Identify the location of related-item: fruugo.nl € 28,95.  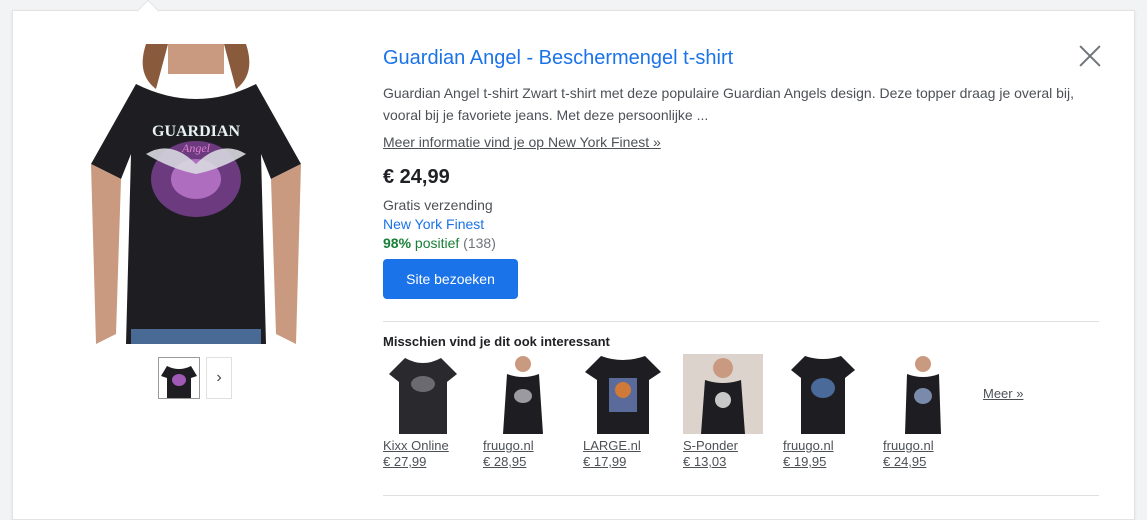
(533, 411).